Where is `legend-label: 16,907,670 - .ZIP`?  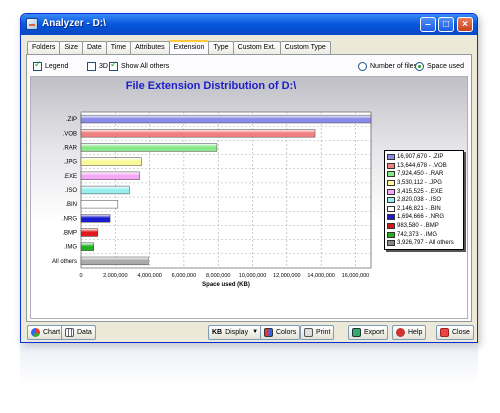 legend-label: 16,907,670 - .ZIP is located at coordinates (420, 157).